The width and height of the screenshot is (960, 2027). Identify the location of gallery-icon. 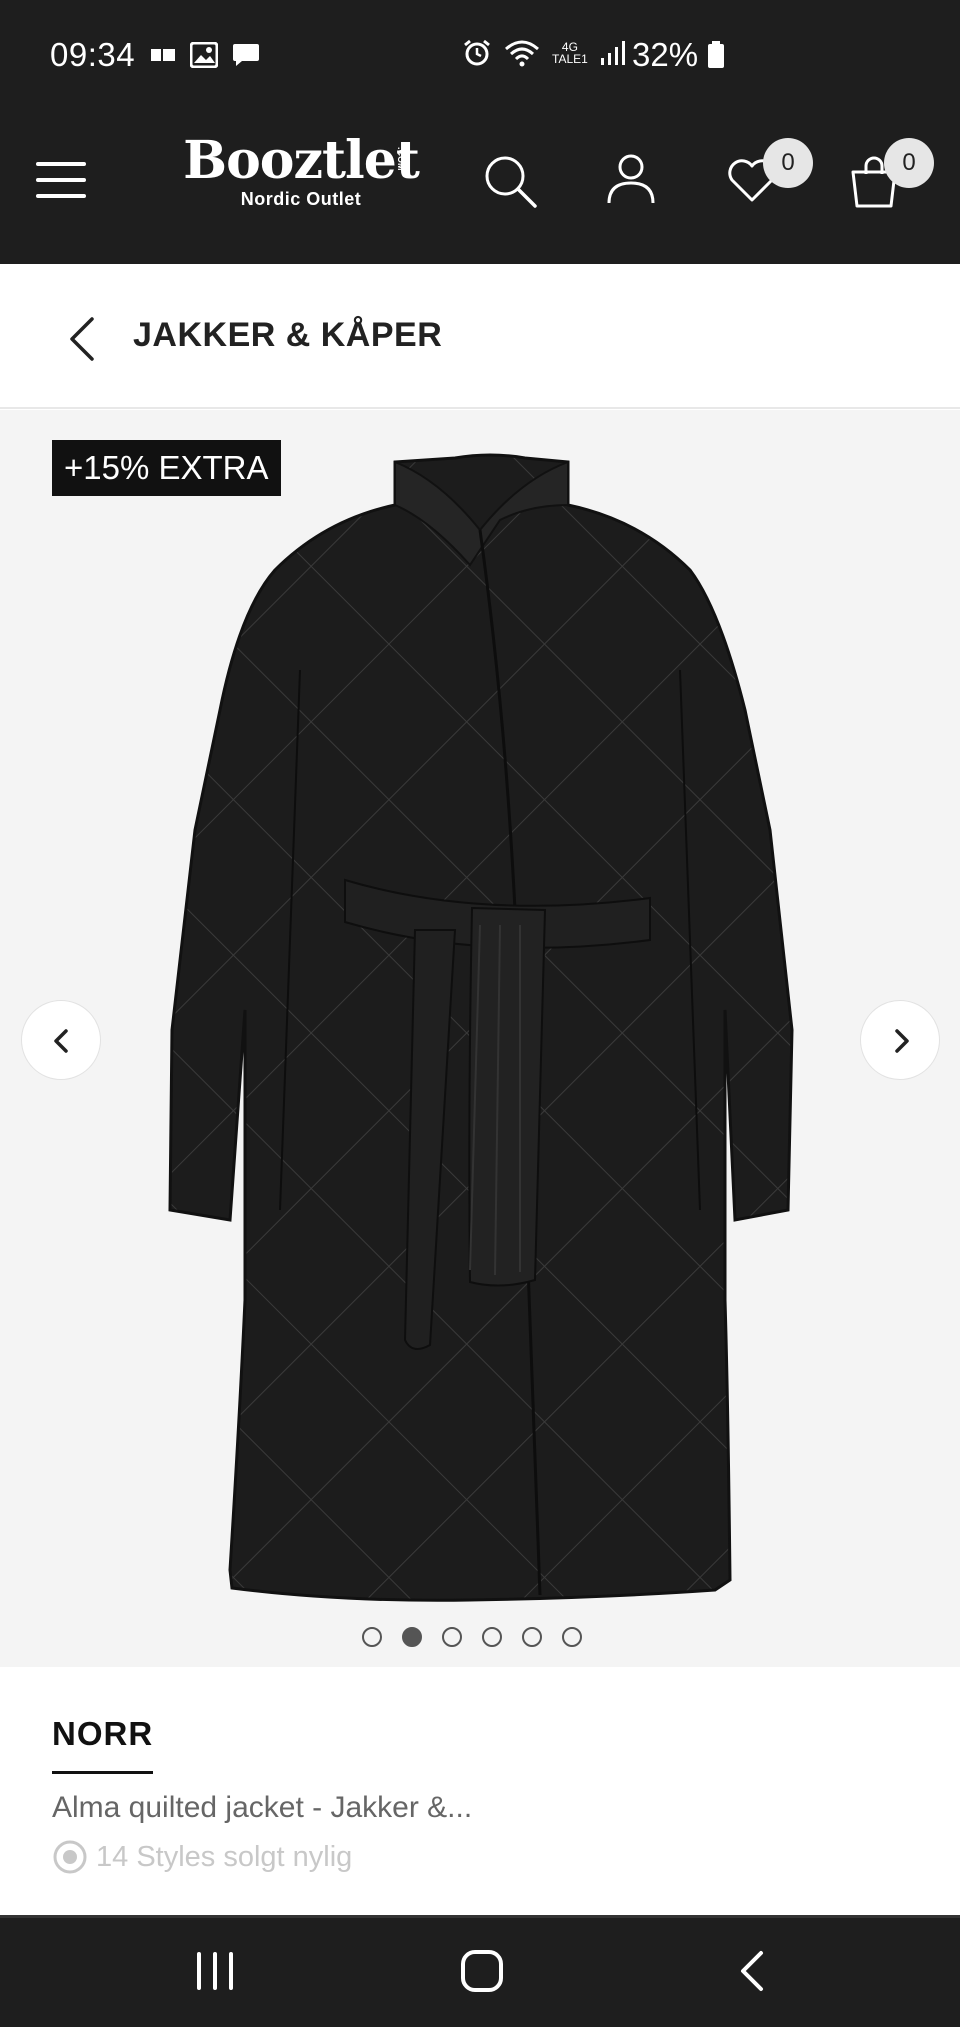
(204, 55).